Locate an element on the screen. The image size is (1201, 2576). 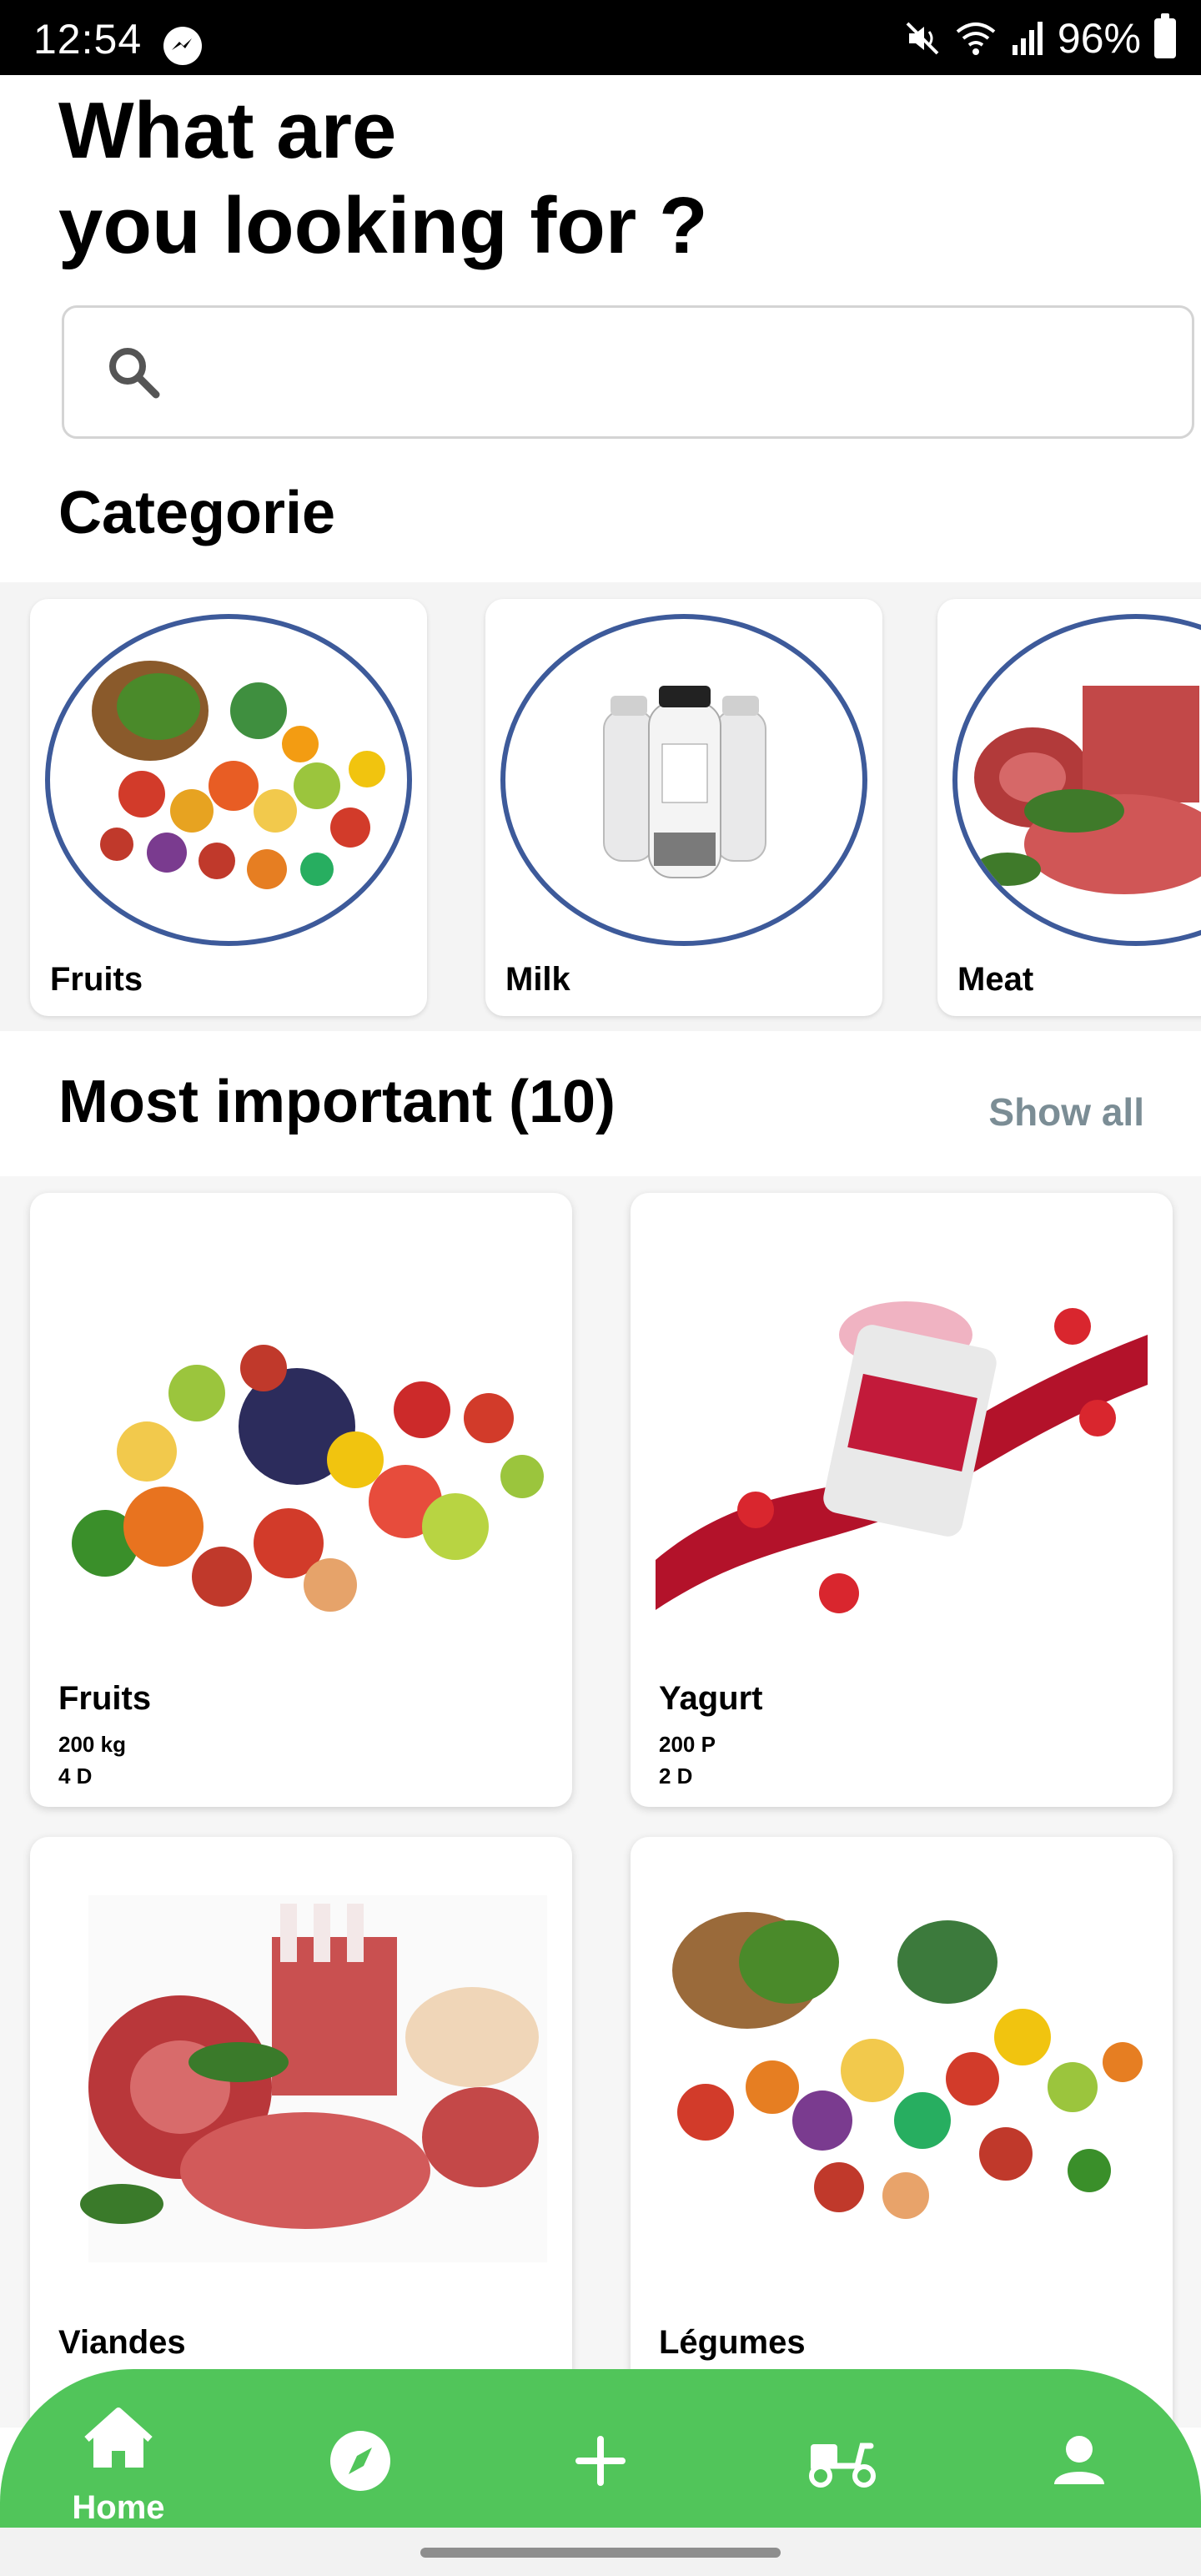
milk-bottles-image is located at coordinates (684, 780).